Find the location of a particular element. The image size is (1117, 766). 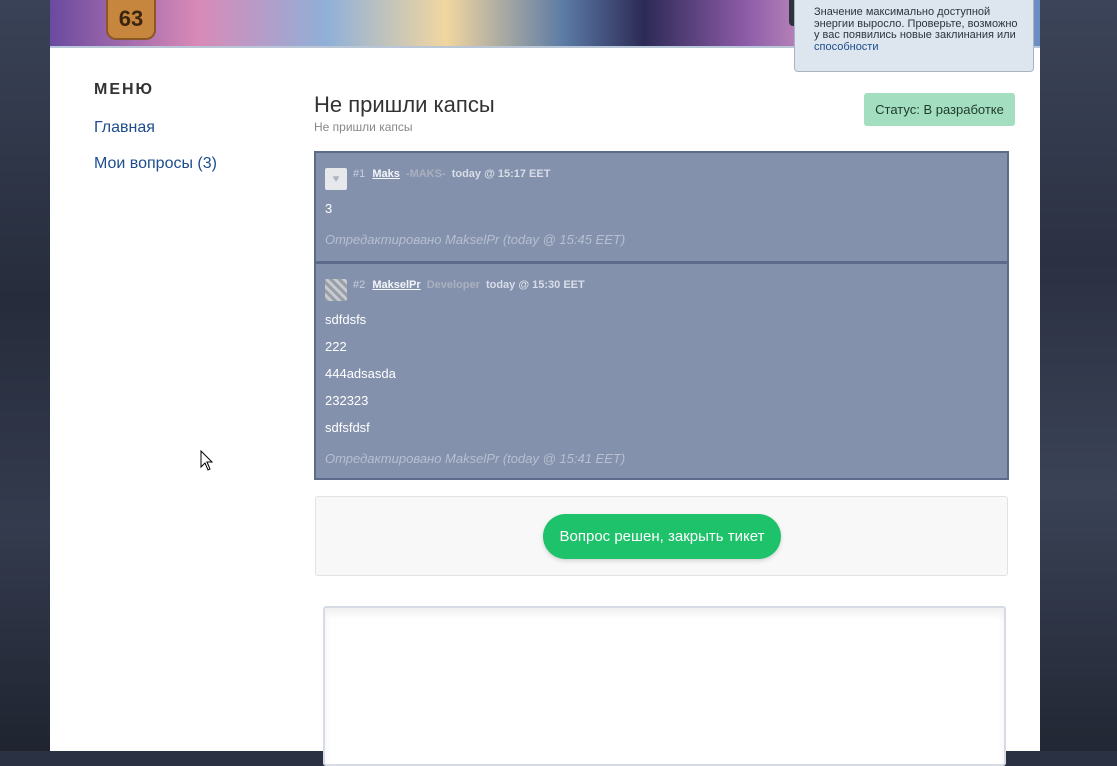

status-badge: Статус: В разработке is located at coordinates (939, 109).